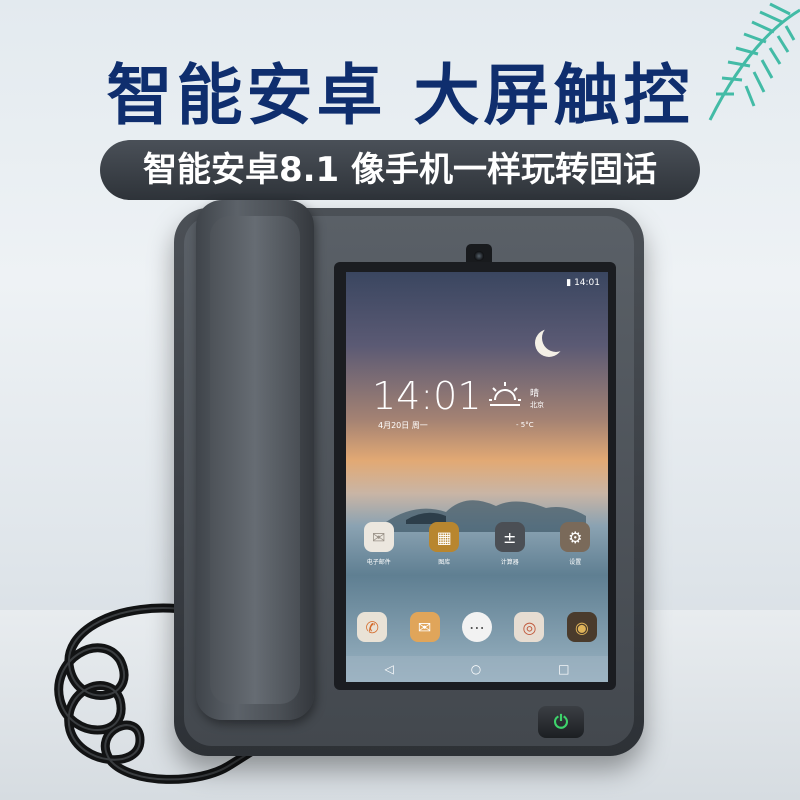 The width and height of the screenshot is (800, 800). Describe the element at coordinates (388, 669) in the screenshot. I see `back-icon: ◁` at that location.